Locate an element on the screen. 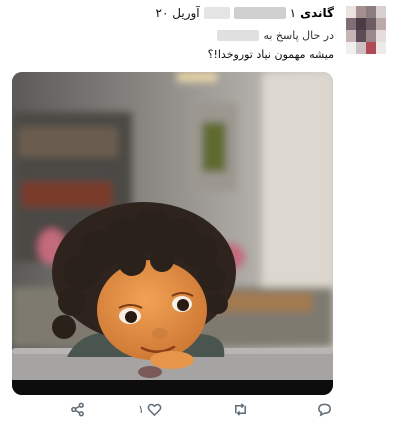  author-name: گاندی is located at coordinates (317, 13).